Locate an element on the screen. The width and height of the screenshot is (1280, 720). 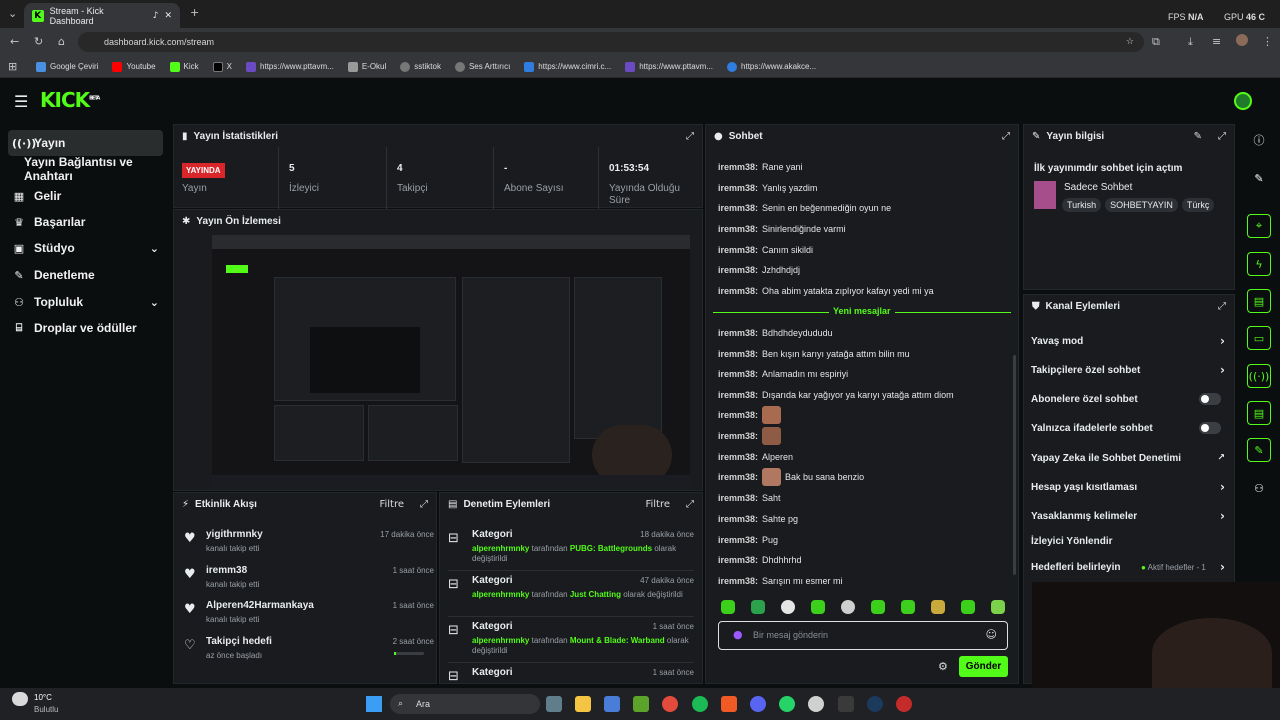
apps-grid-icon: ⊞ is located at coordinates (12, 66).